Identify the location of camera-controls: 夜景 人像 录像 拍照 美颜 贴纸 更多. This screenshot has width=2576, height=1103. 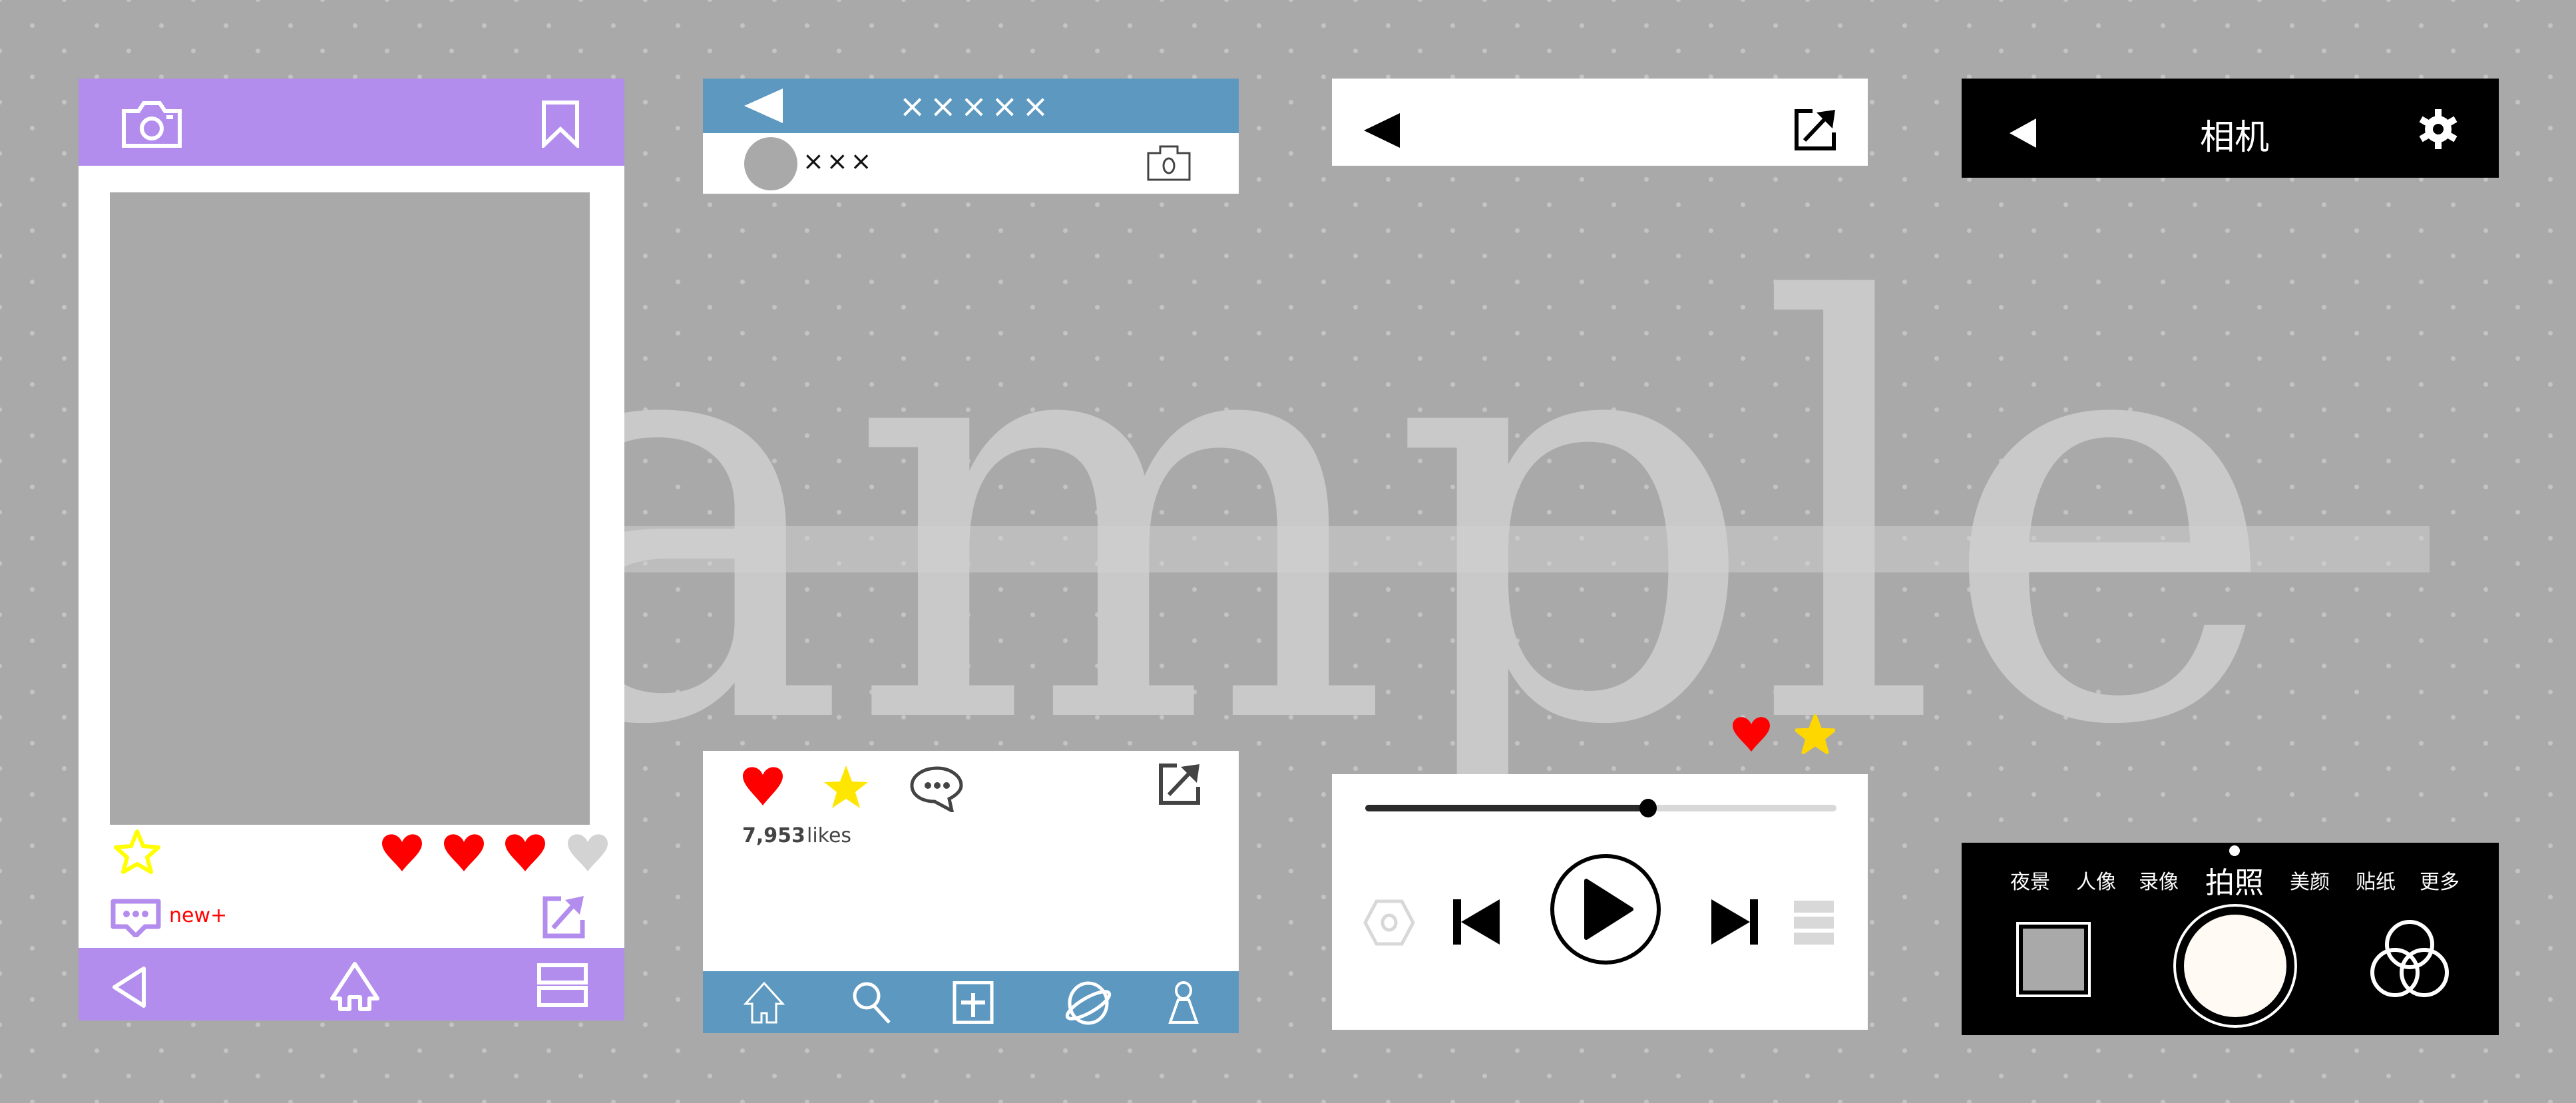
(2230, 939).